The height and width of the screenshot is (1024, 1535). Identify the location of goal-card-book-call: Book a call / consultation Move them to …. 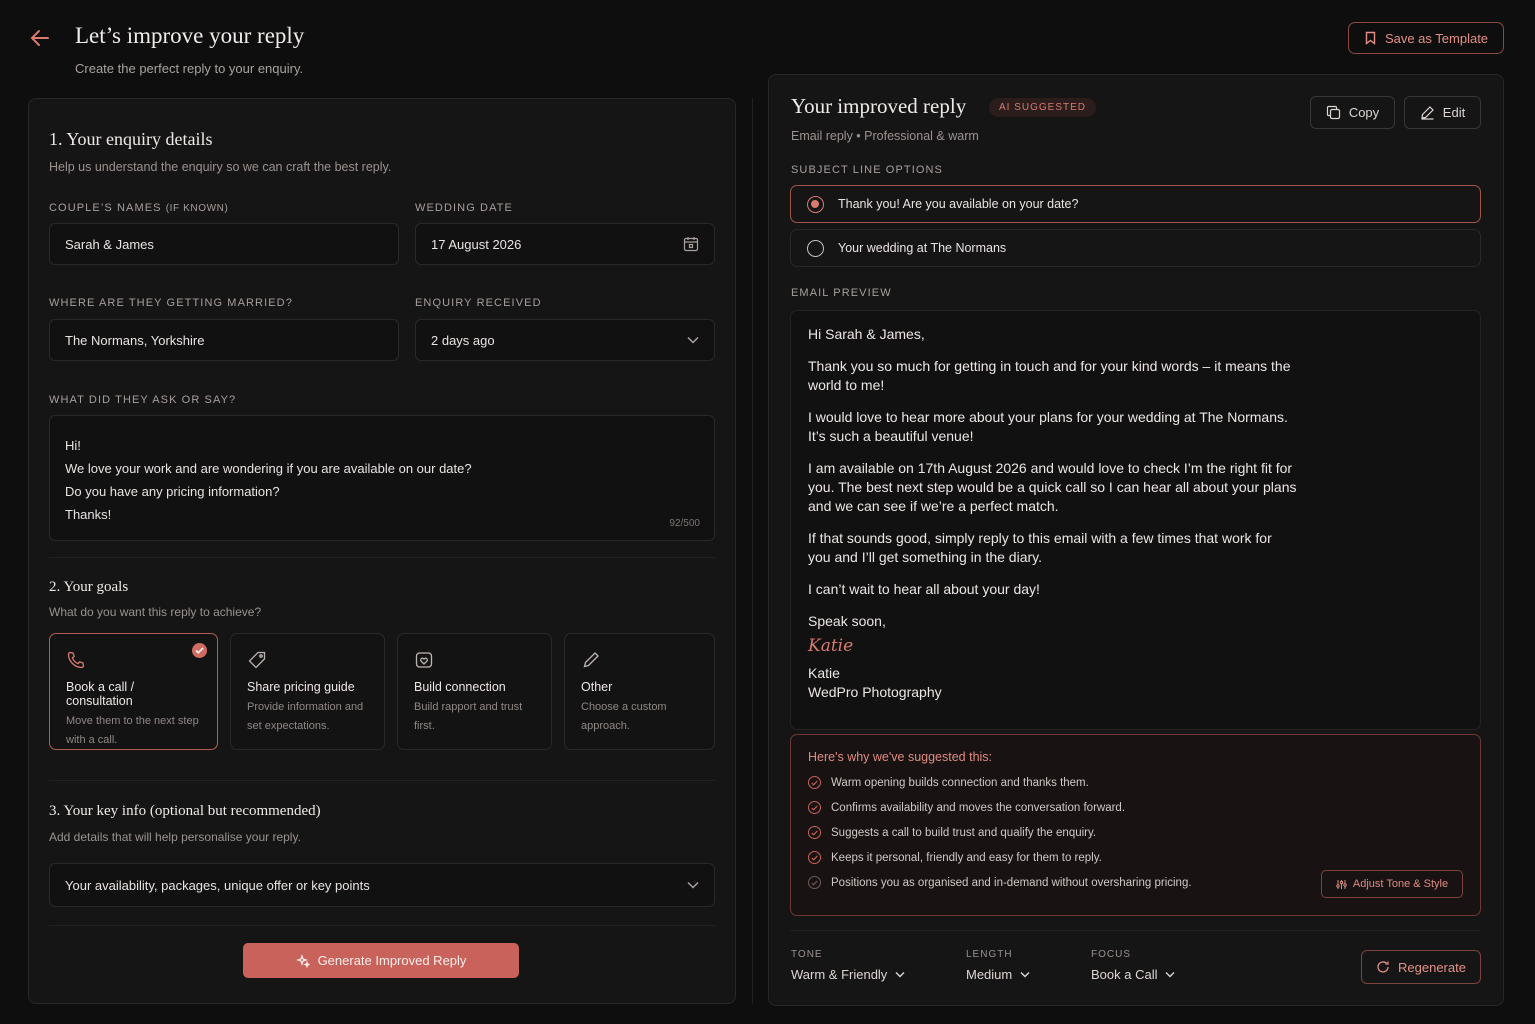
(133, 691).